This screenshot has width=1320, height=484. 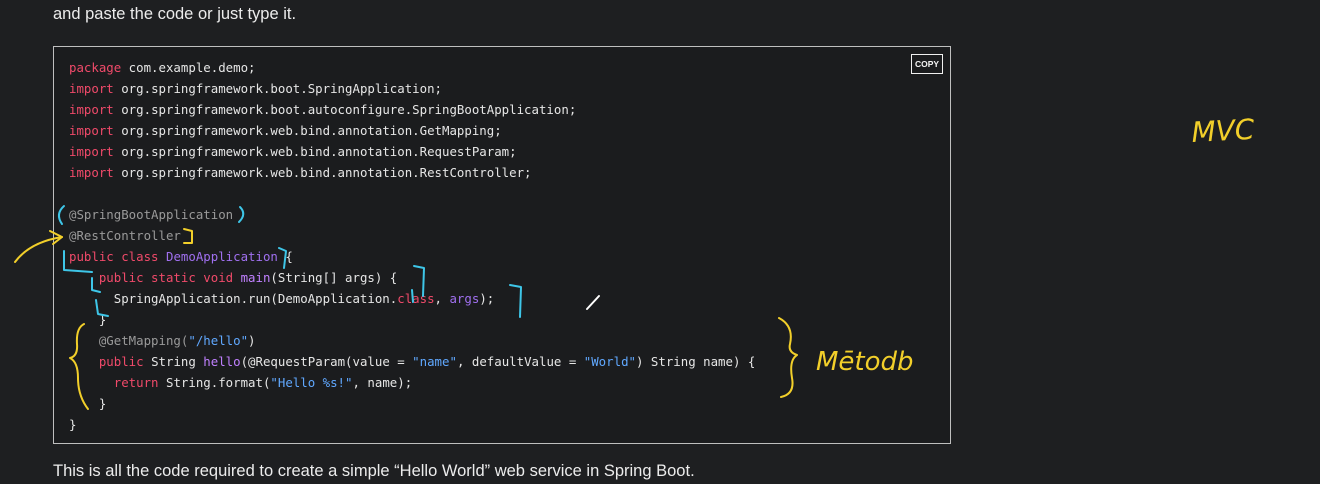 What do you see at coordinates (1223, 131) in the screenshot?
I see `note-mvc: MVC` at bounding box center [1223, 131].